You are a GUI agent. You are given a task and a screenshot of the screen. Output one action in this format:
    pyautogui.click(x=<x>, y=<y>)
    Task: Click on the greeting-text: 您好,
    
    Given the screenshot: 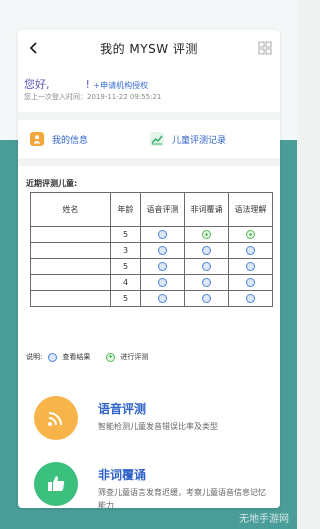 What is the action you would take?
    pyautogui.click(x=37, y=84)
    